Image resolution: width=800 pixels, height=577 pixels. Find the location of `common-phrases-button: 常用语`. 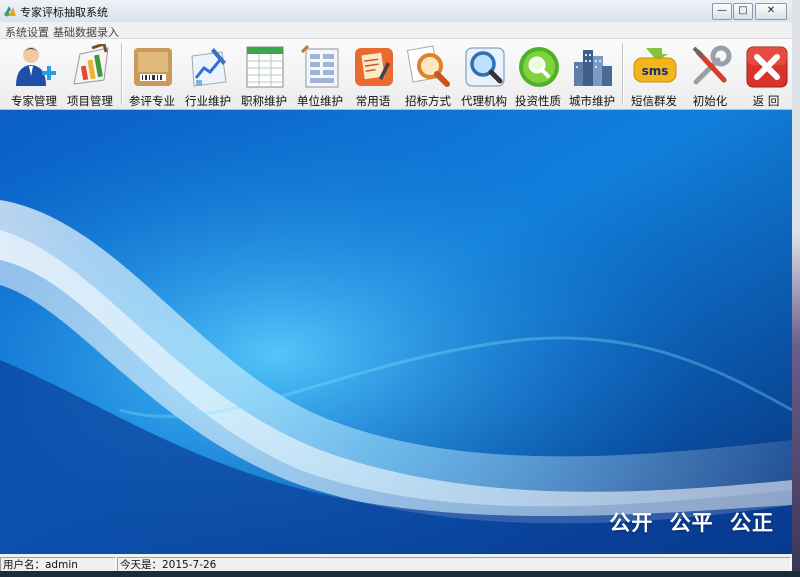

common-phrases-button: 常用语 is located at coordinates (373, 75).